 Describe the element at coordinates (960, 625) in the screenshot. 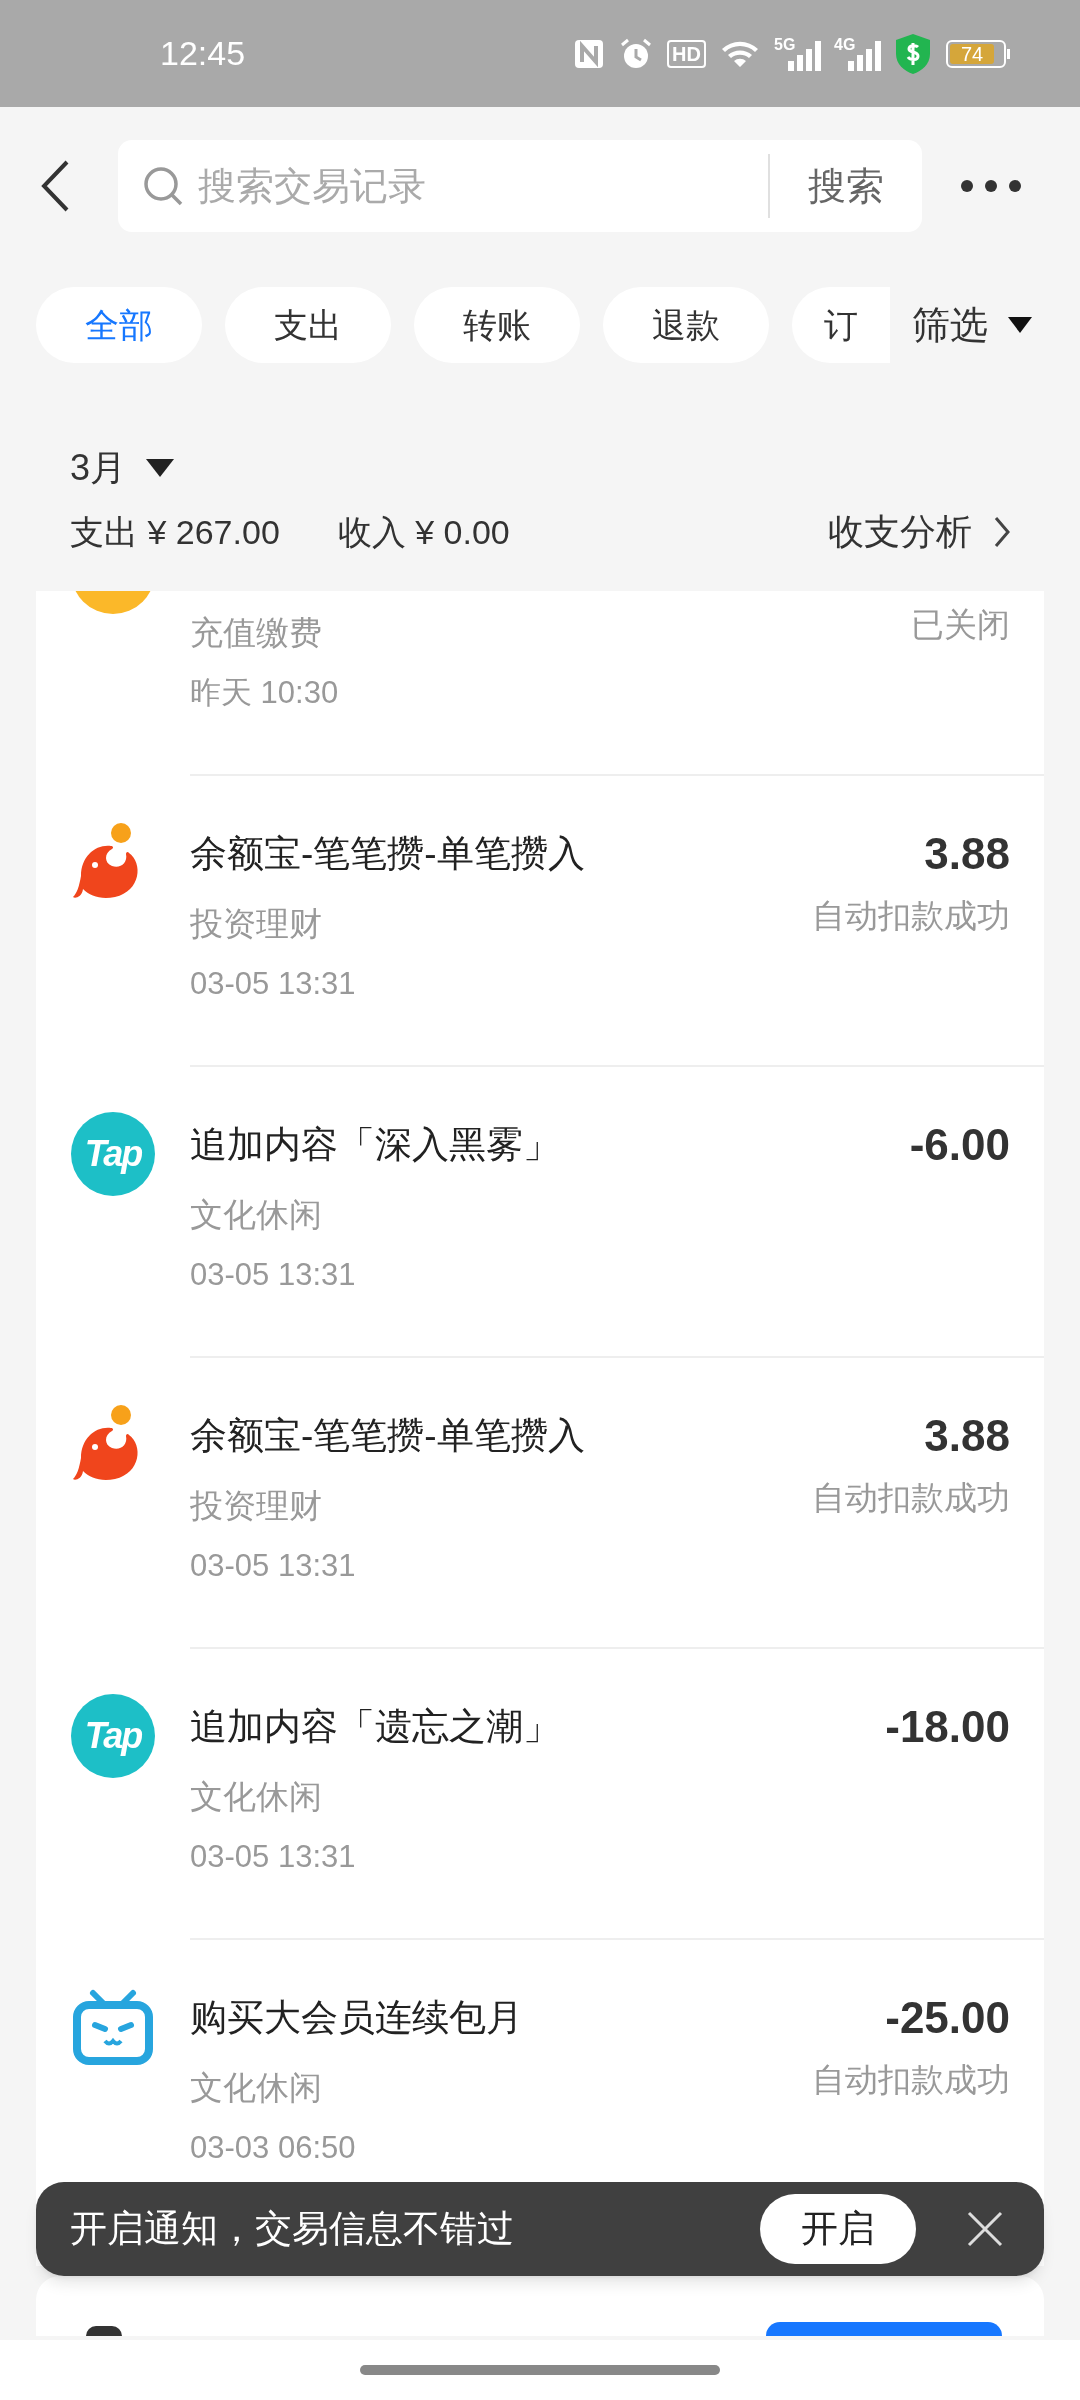

I see `transaction-status: 已关闭` at that location.